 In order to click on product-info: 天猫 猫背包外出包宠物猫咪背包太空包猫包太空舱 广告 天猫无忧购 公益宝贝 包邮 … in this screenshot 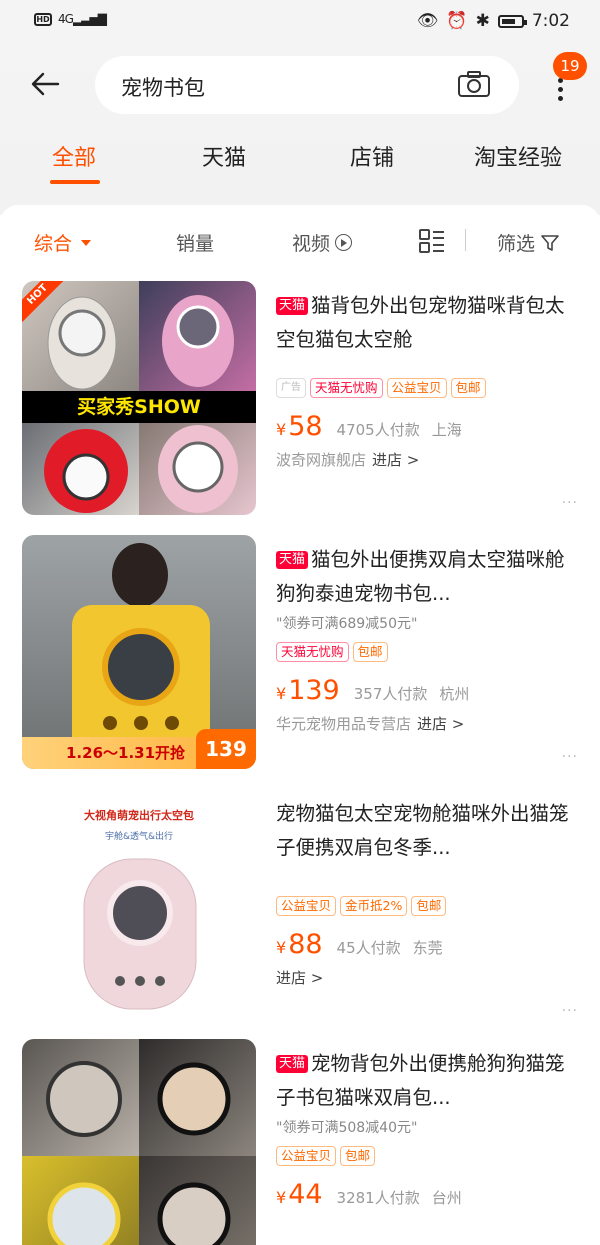, I will do `click(426, 375)`.